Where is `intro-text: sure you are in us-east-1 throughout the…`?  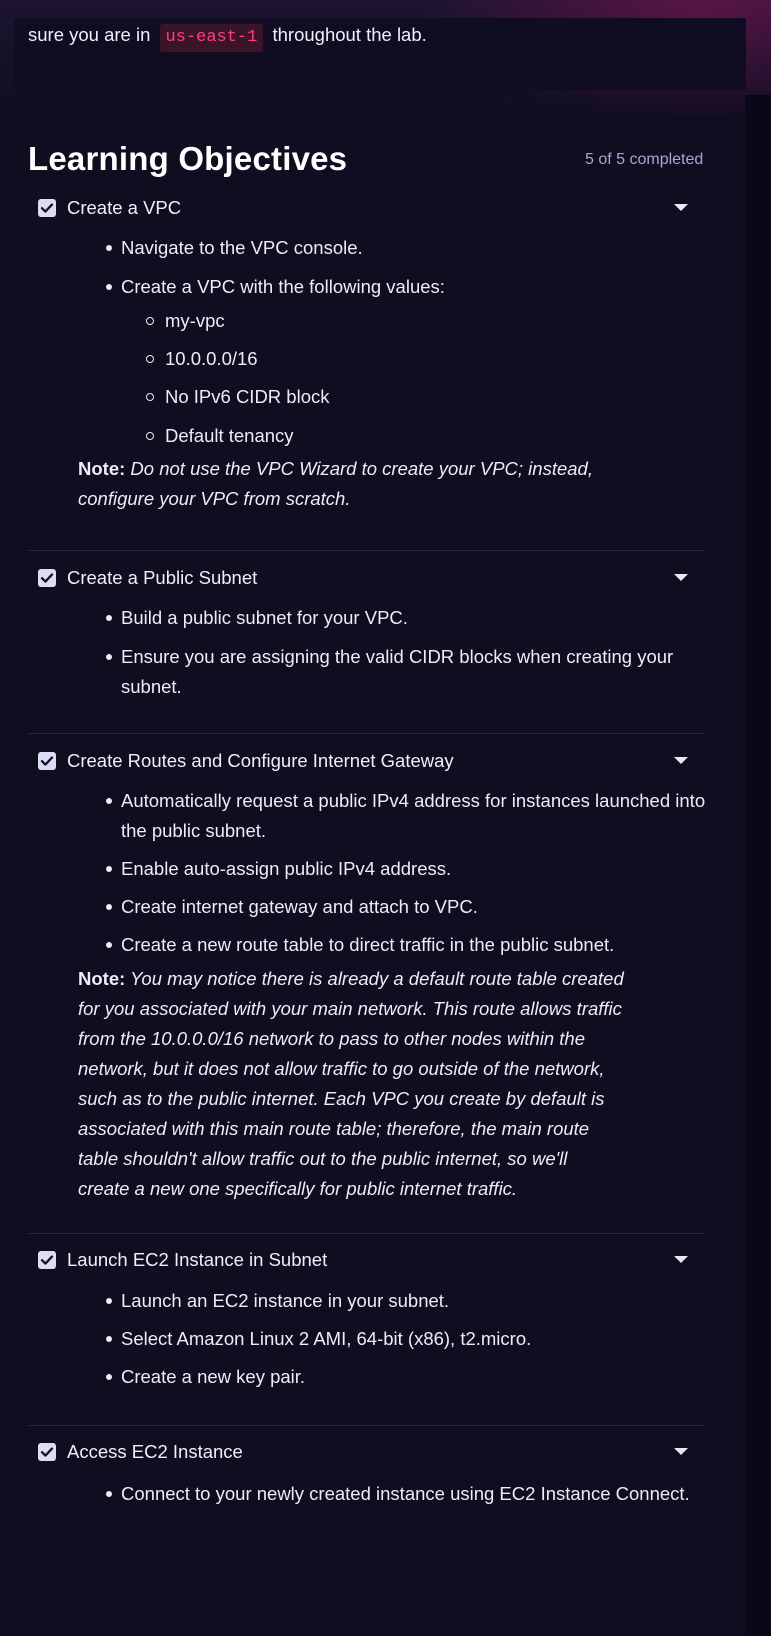 intro-text: sure you are in us-east-1 throughout the… is located at coordinates (227, 37).